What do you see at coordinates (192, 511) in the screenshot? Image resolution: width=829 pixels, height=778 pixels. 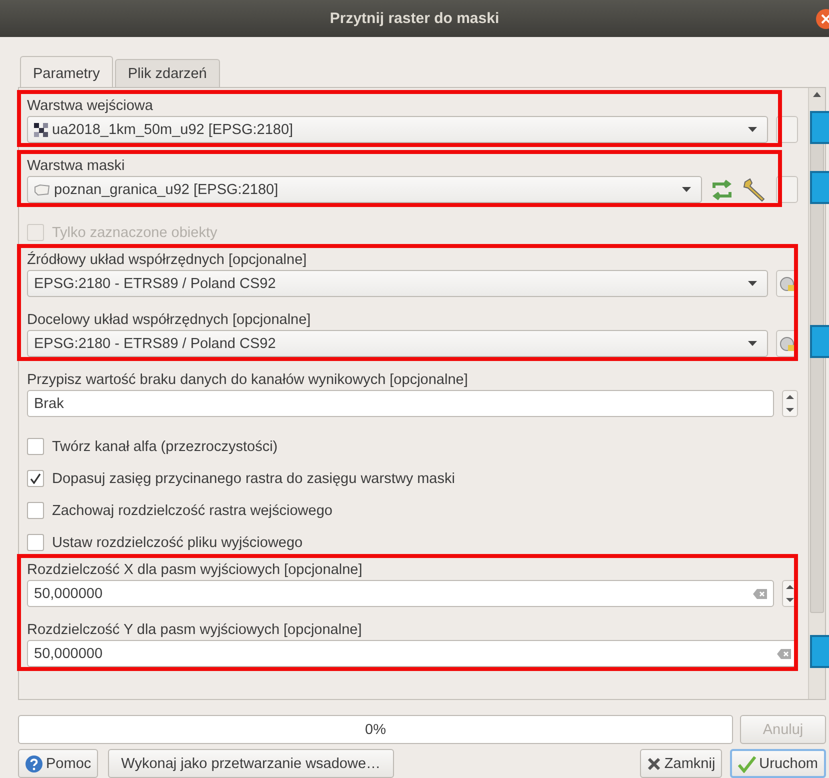 I see `checkbox-label: Zachowaj rozdzielczość rastra wejściowego` at bounding box center [192, 511].